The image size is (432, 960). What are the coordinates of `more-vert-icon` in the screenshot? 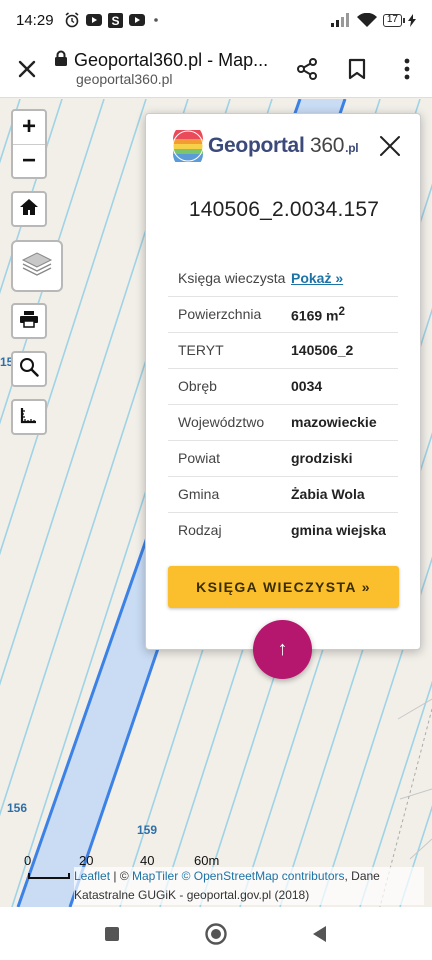 It's located at (407, 69).